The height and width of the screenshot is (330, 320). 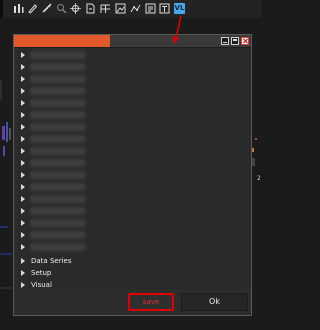 What do you see at coordinates (47, 8) in the screenshot?
I see `ruler-icon` at bounding box center [47, 8].